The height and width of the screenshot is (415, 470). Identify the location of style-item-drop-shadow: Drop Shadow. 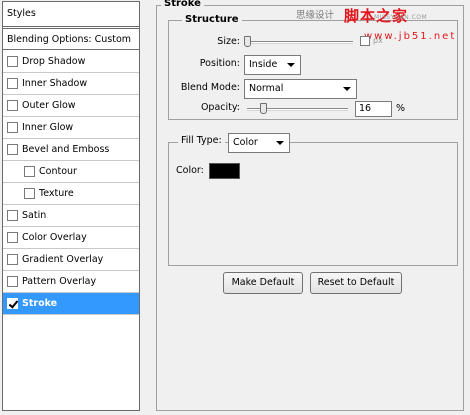
(71, 62).